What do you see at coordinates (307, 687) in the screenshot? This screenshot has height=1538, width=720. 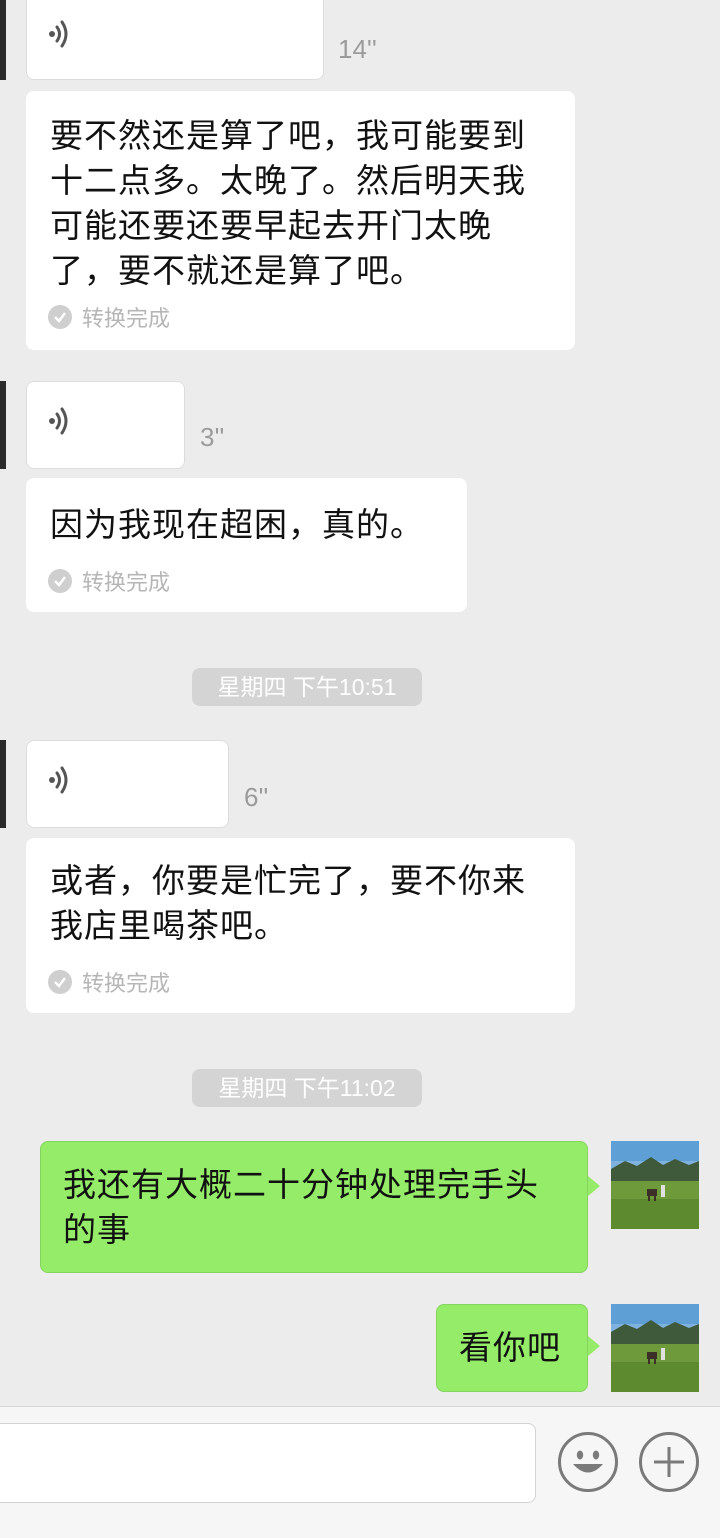 I see `chat-timestamp: 星期四 下午10:51` at bounding box center [307, 687].